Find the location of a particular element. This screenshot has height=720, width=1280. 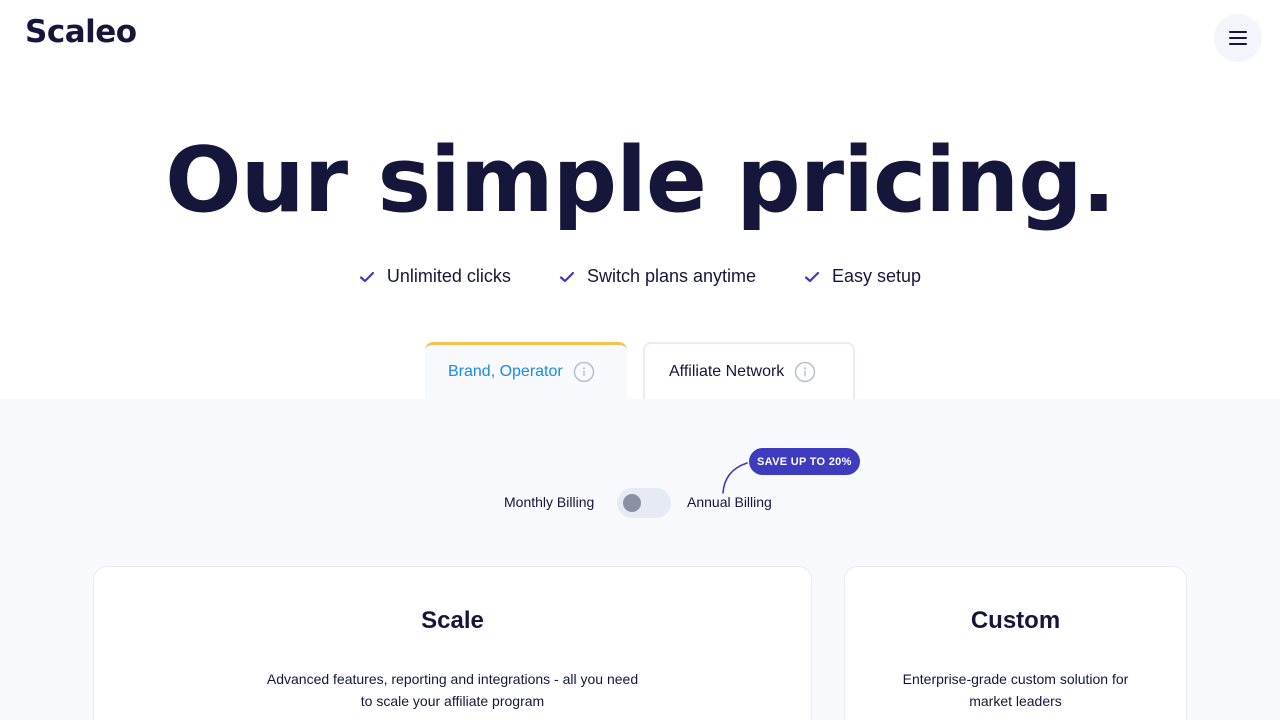

plan-title: Scale is located at coordinates (452, 620).